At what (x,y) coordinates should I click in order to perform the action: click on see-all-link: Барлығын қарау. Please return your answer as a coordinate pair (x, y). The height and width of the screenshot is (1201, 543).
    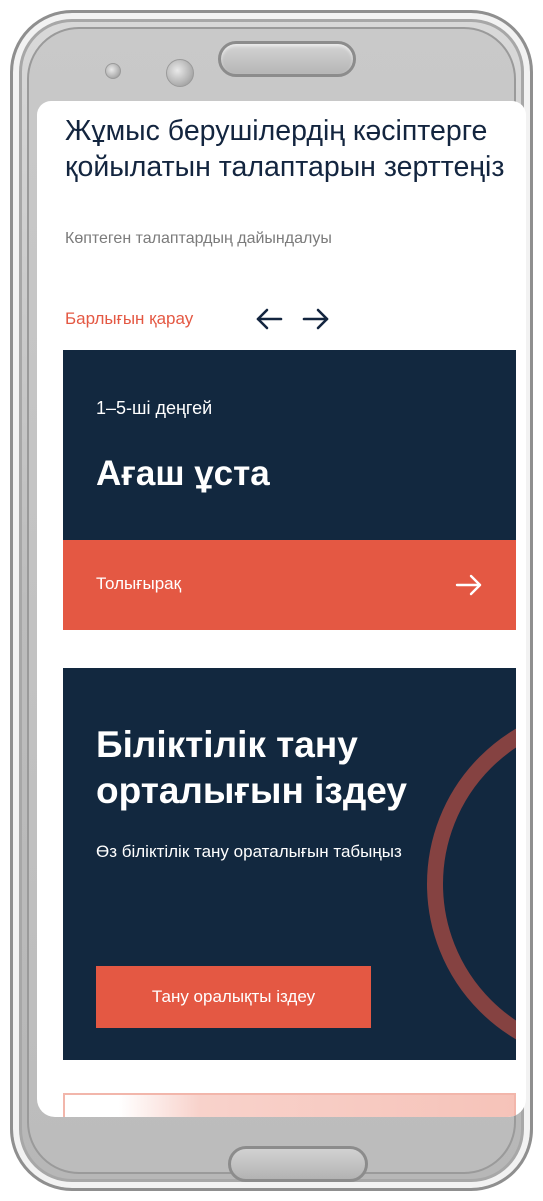
    Looking at the image, I should click on (129, 319).